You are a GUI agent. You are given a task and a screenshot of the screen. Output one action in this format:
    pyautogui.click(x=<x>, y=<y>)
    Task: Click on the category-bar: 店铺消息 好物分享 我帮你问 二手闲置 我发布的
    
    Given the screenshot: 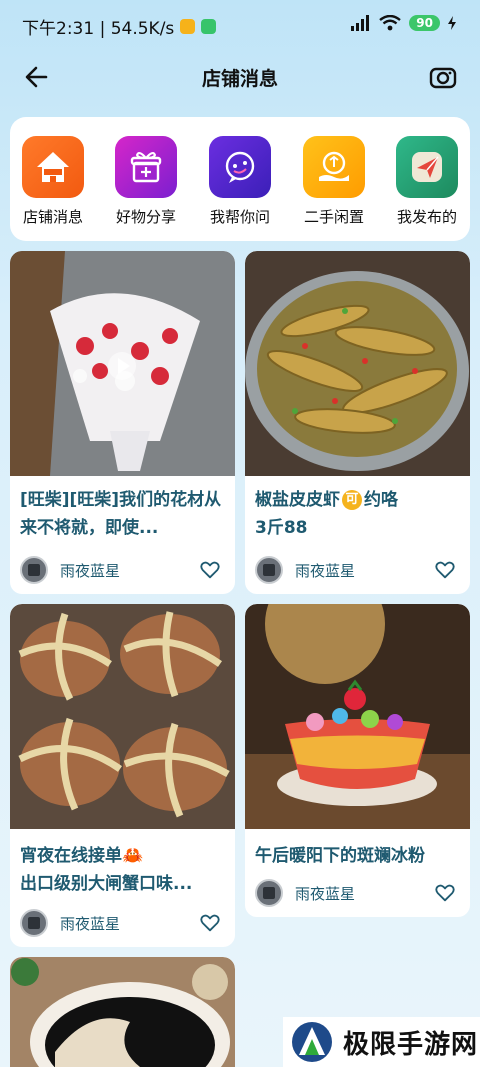 What is the action you would take?
    pyautogui.click(x=240, y=179)
    